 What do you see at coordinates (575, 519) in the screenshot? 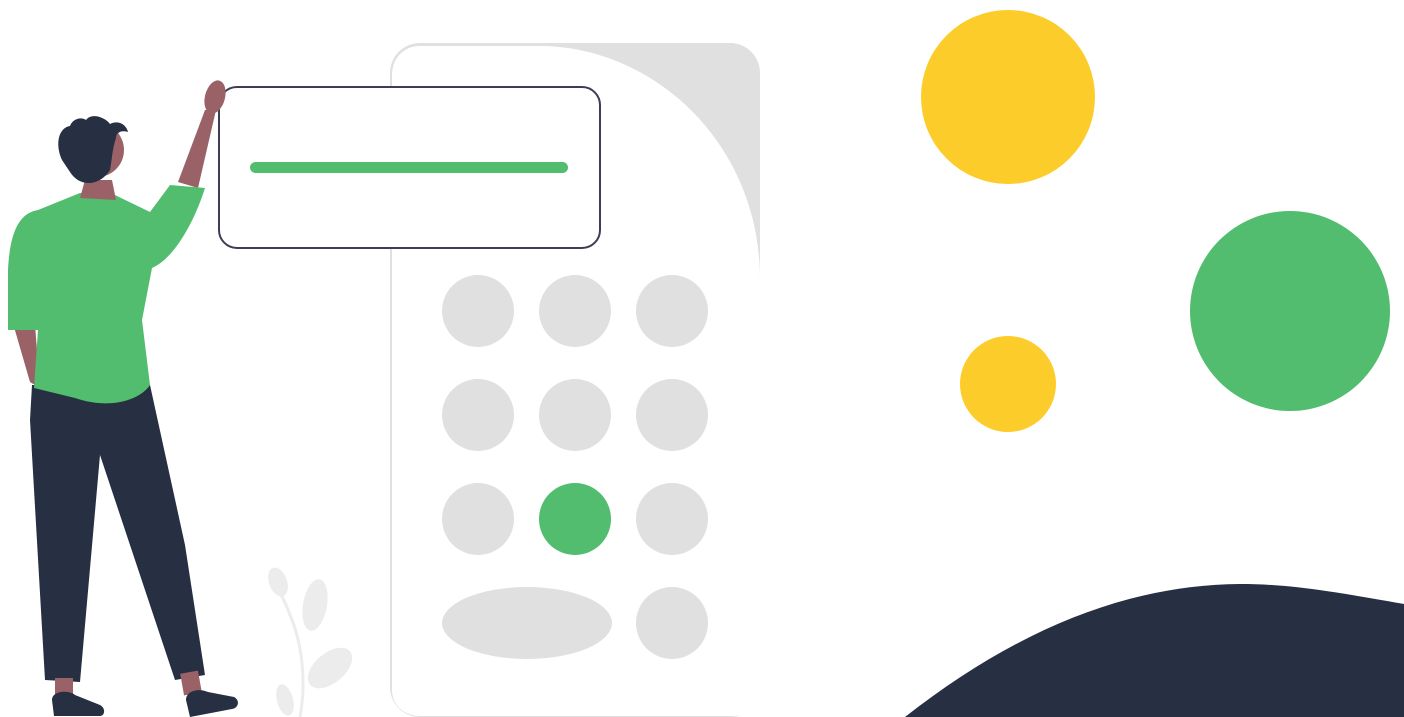
I see `key-row3-col2` at bounding box center [575, 519].